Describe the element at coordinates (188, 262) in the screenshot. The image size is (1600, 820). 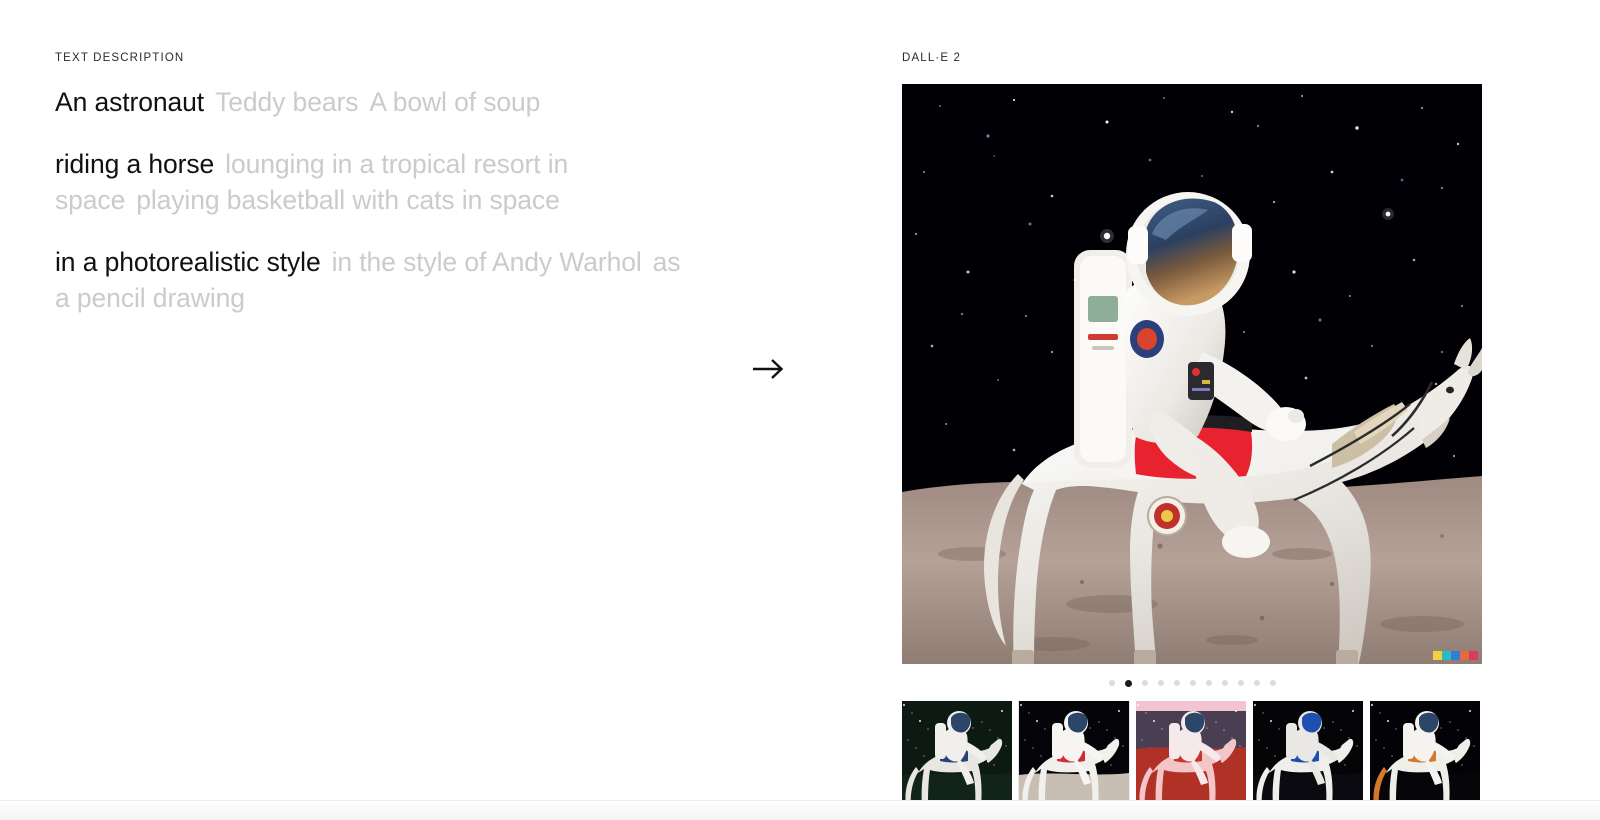
I see `phrase-option-photorealistic-style: in a photorealistic style` at that location.